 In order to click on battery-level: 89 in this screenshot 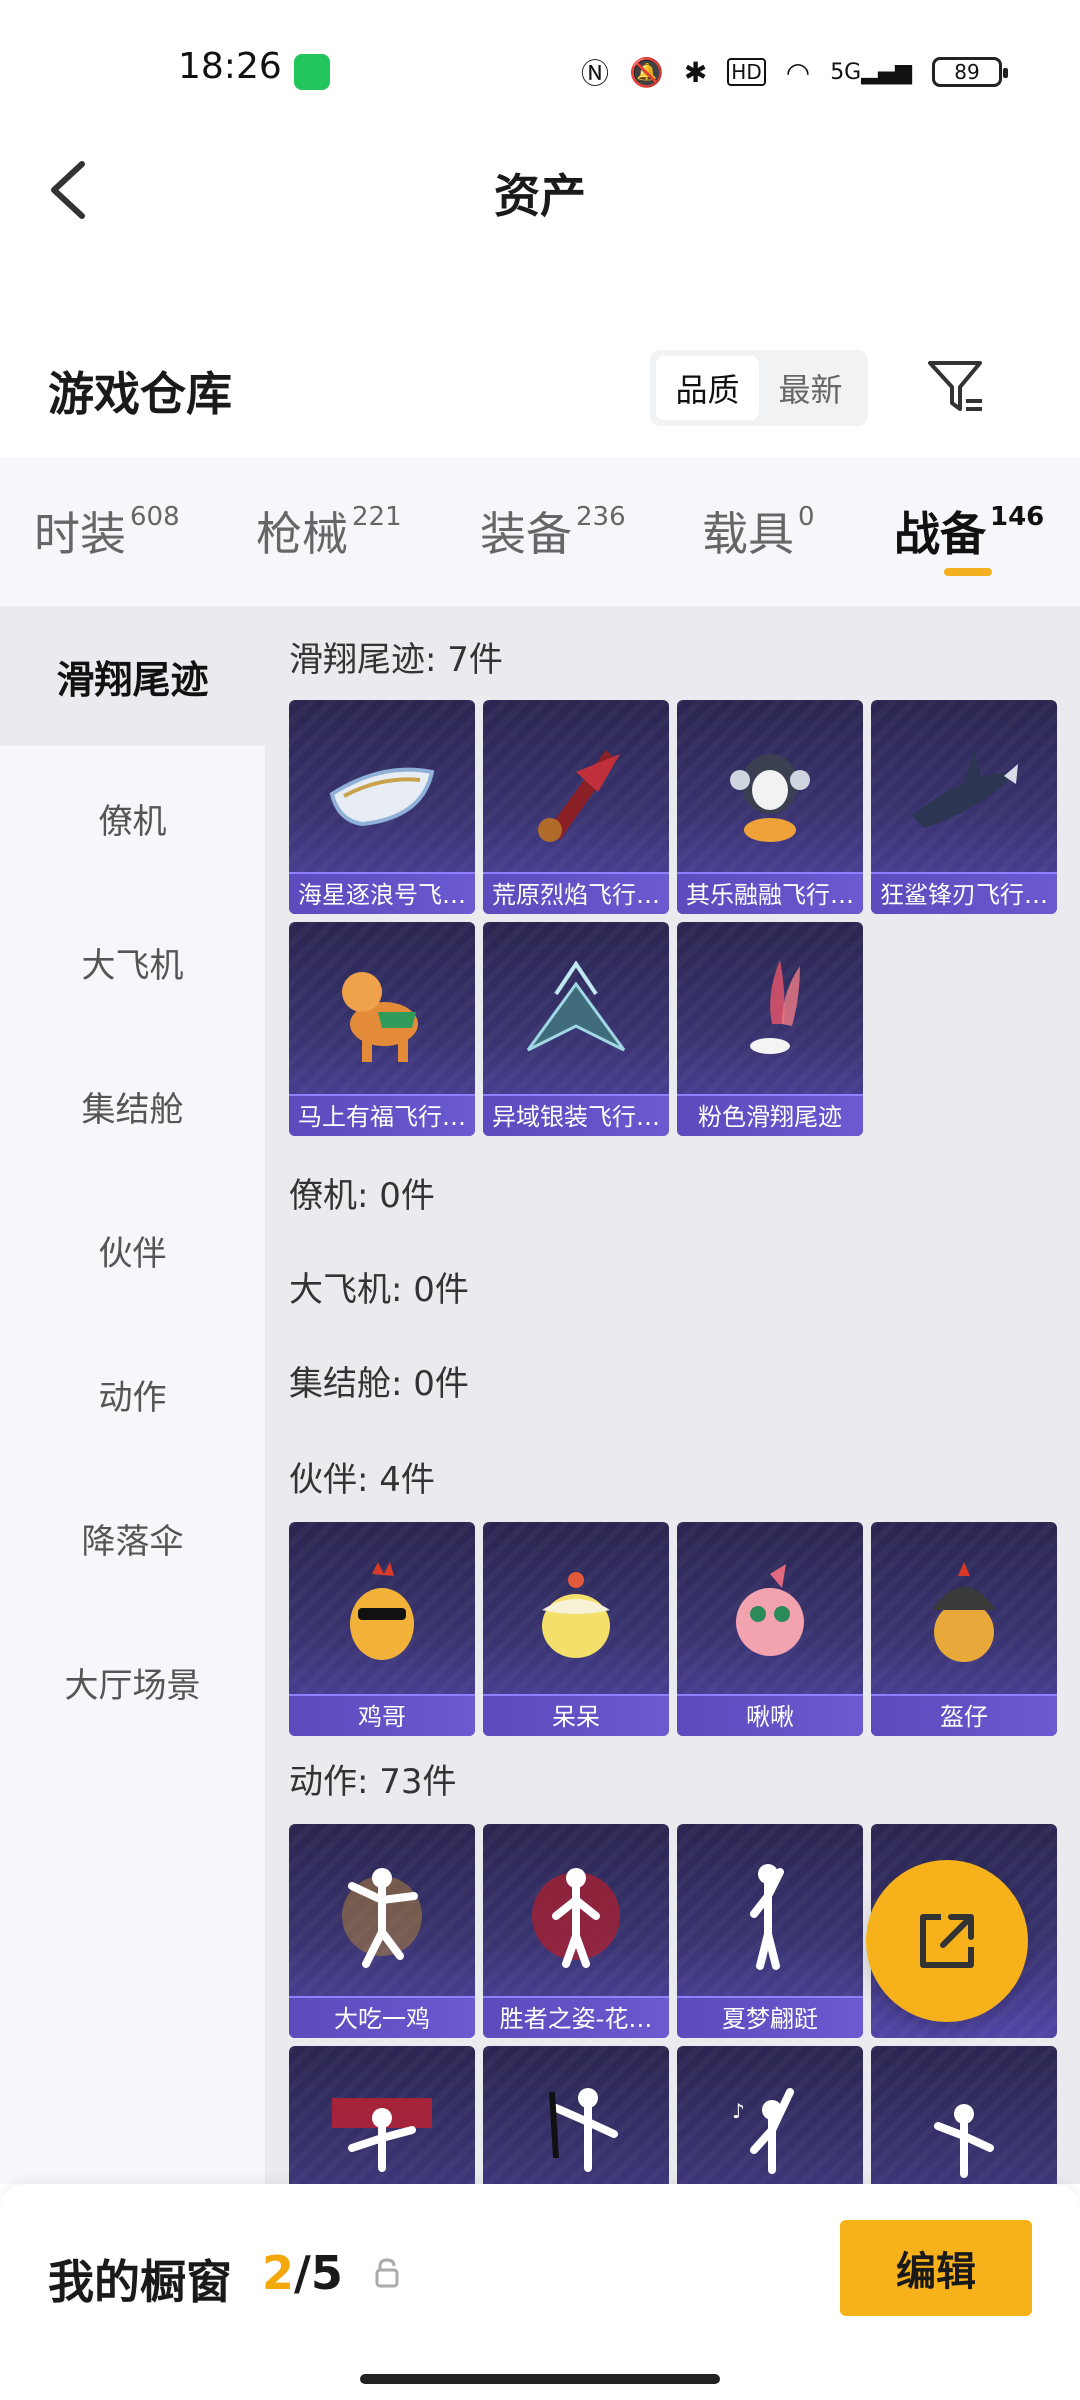, I will do `click(967, 72)`.